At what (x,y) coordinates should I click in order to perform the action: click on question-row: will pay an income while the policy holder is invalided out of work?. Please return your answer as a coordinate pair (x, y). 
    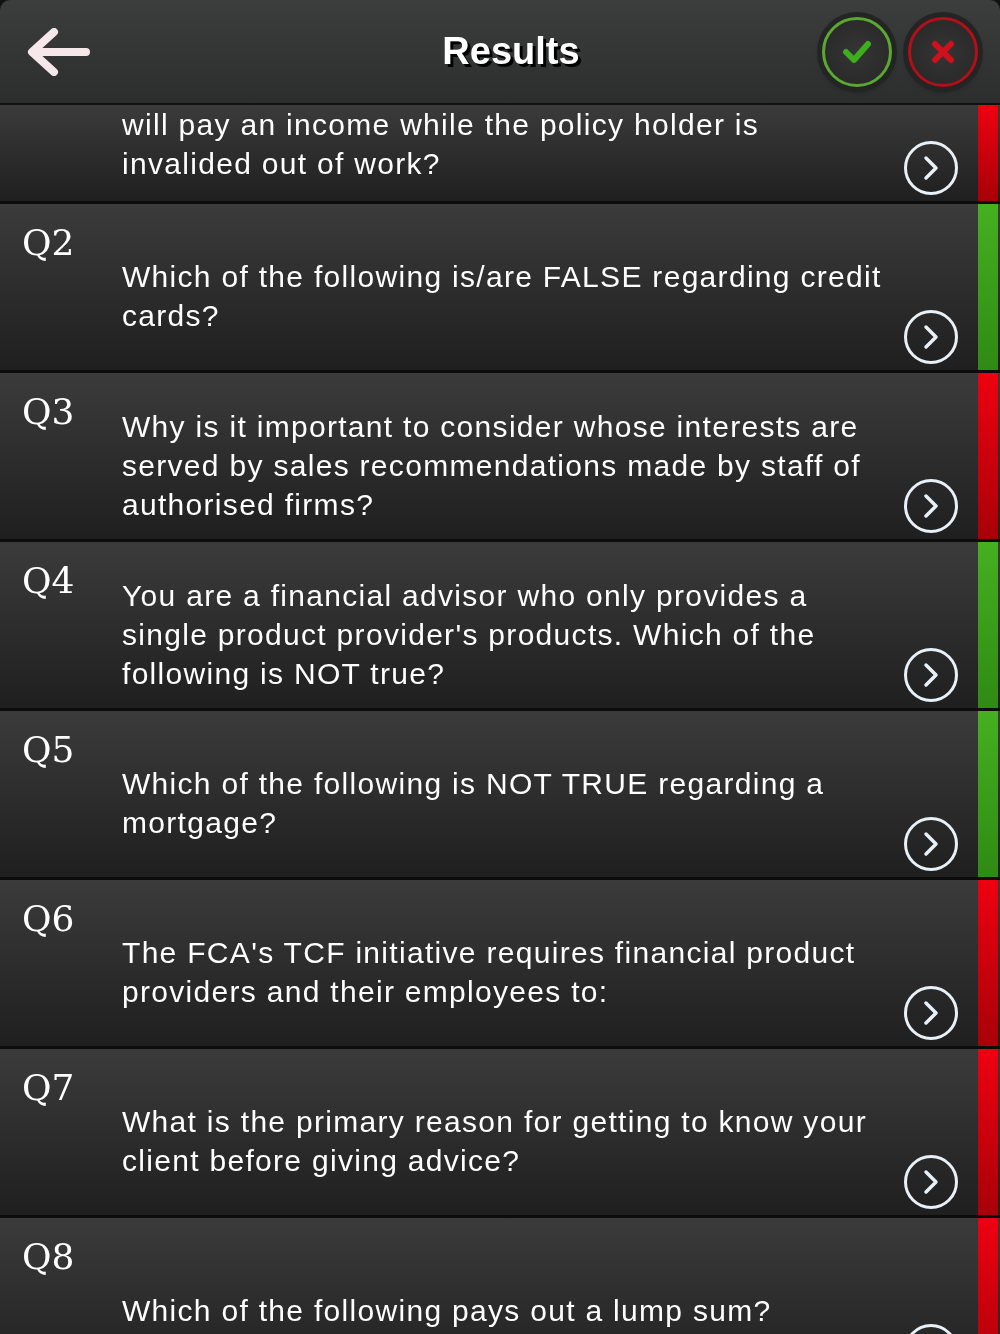
    Looking at the image, I should click on (500, 154).